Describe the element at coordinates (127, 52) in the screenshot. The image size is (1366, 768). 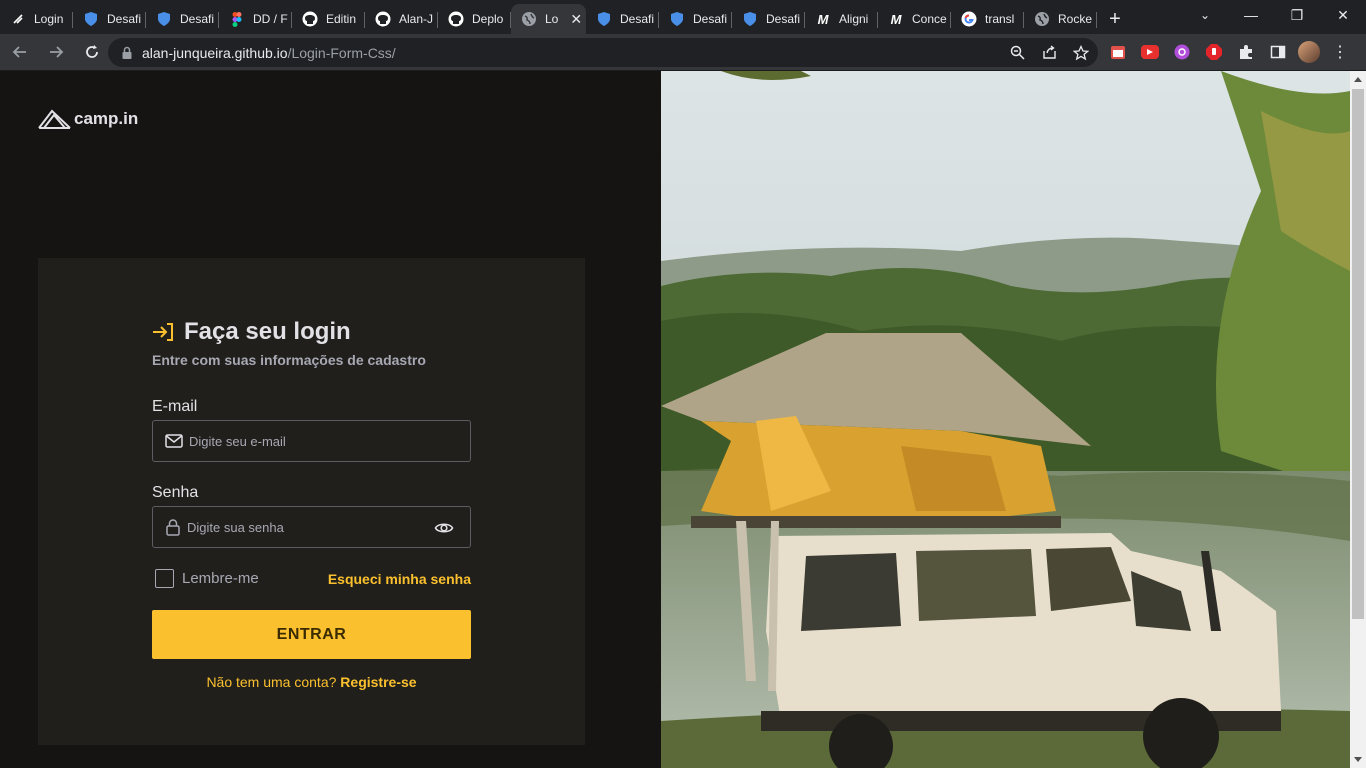
I see `lock-icon` at that location.